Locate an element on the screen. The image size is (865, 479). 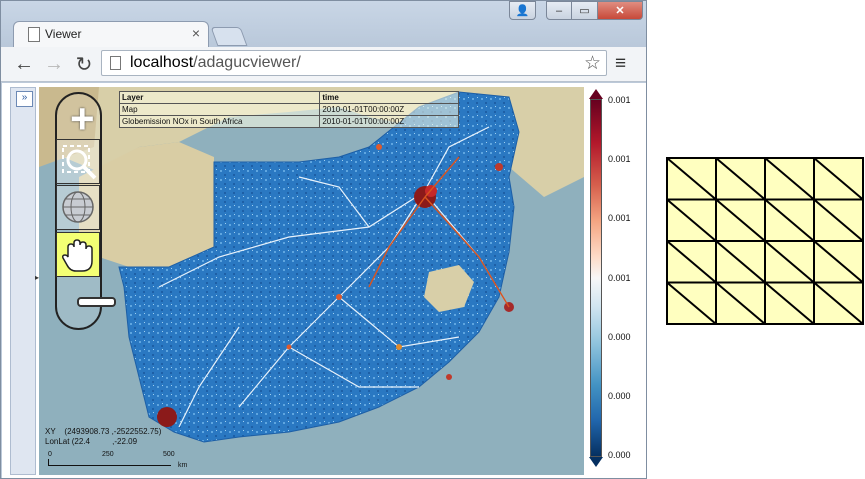
tab-viewer: Viewer × is located at coordinates (111, 34).